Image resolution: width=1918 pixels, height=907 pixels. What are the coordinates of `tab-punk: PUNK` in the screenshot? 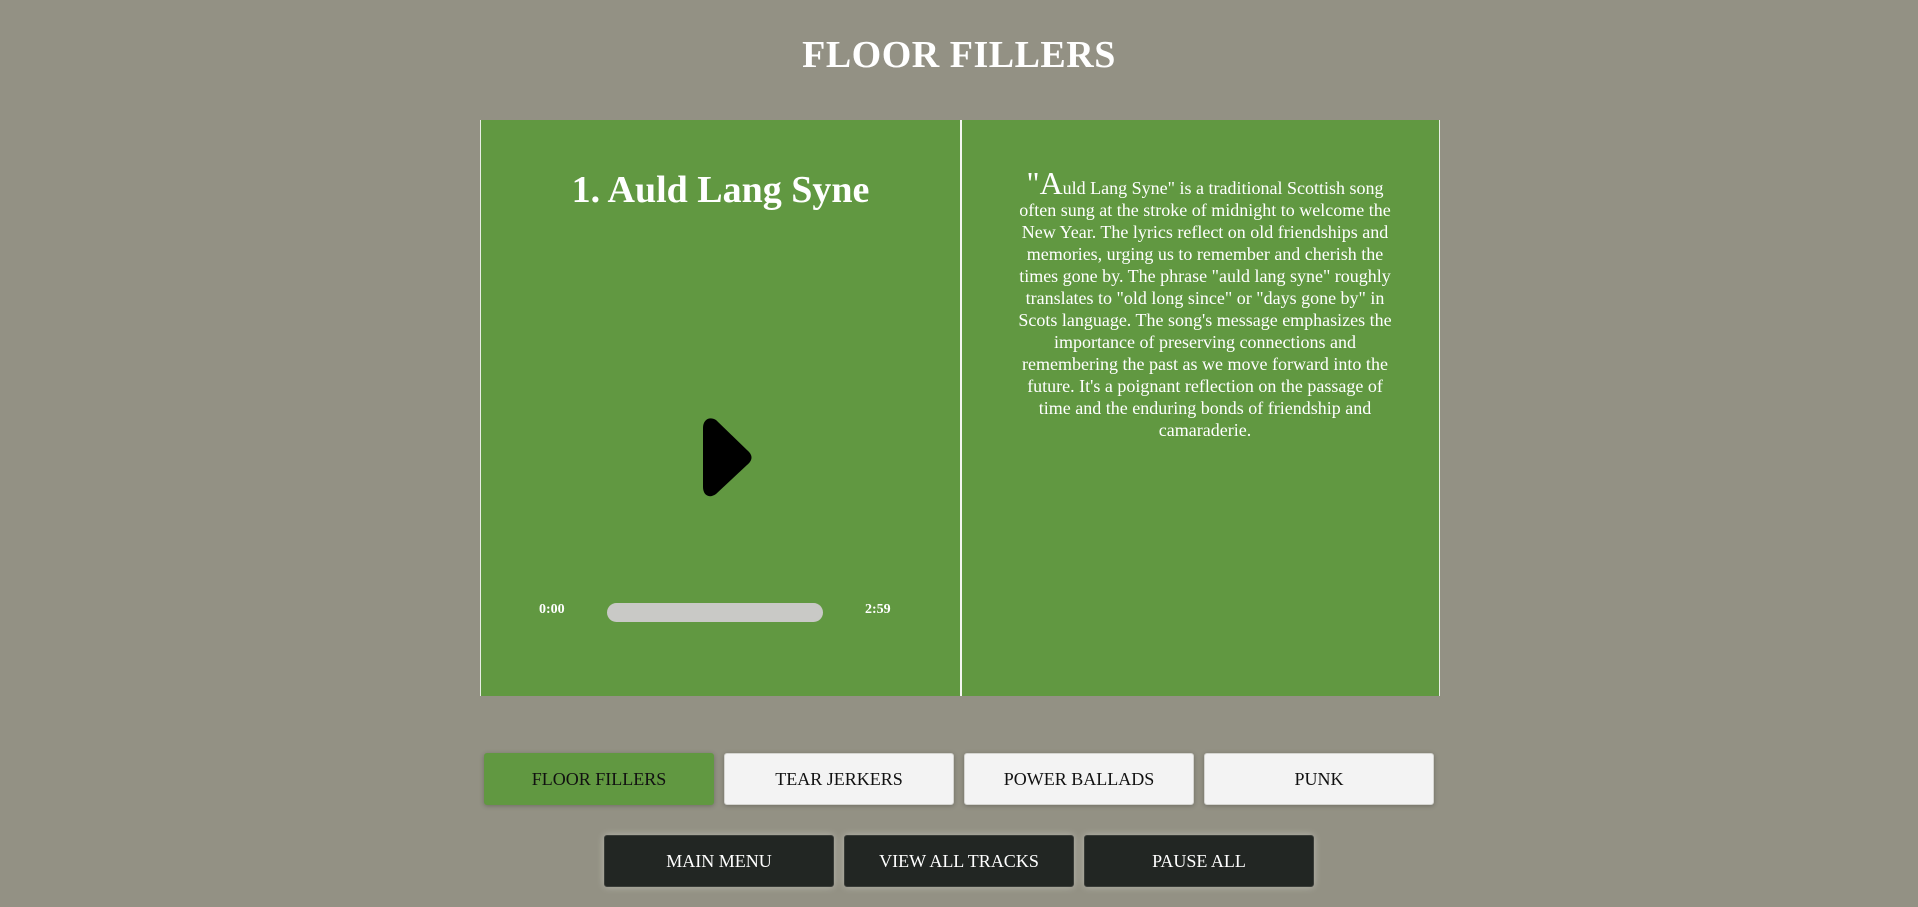 It's located at (1319, 779).